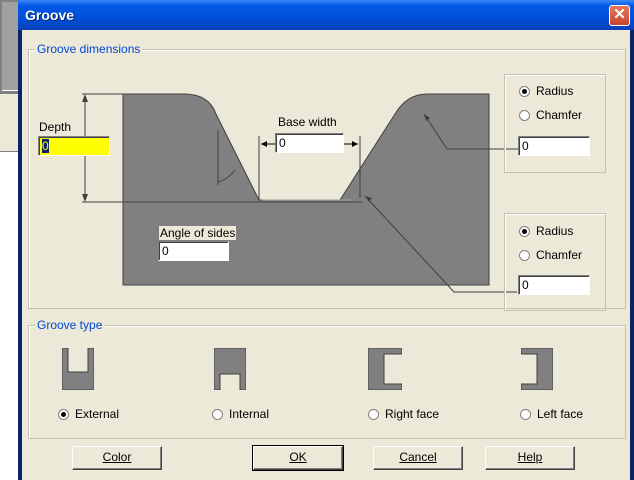  Describe the element at coordinates (559, 115) in the screenshot. I see `top-chamfer-label: Chamfer` at that location.